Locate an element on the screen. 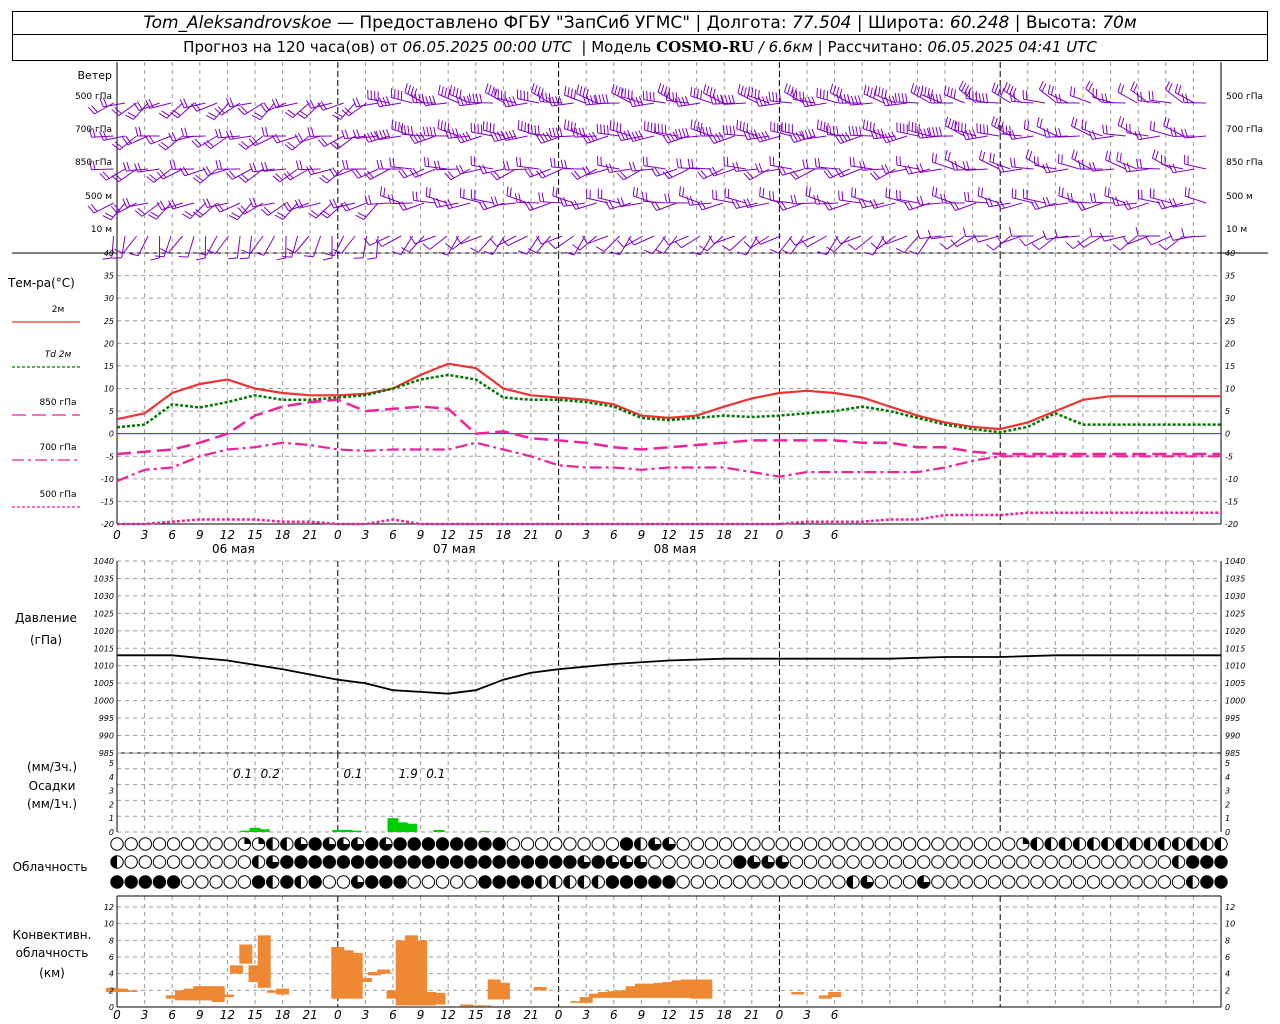  pres-tick-left: 1020 is located at coordinates (104, 631).